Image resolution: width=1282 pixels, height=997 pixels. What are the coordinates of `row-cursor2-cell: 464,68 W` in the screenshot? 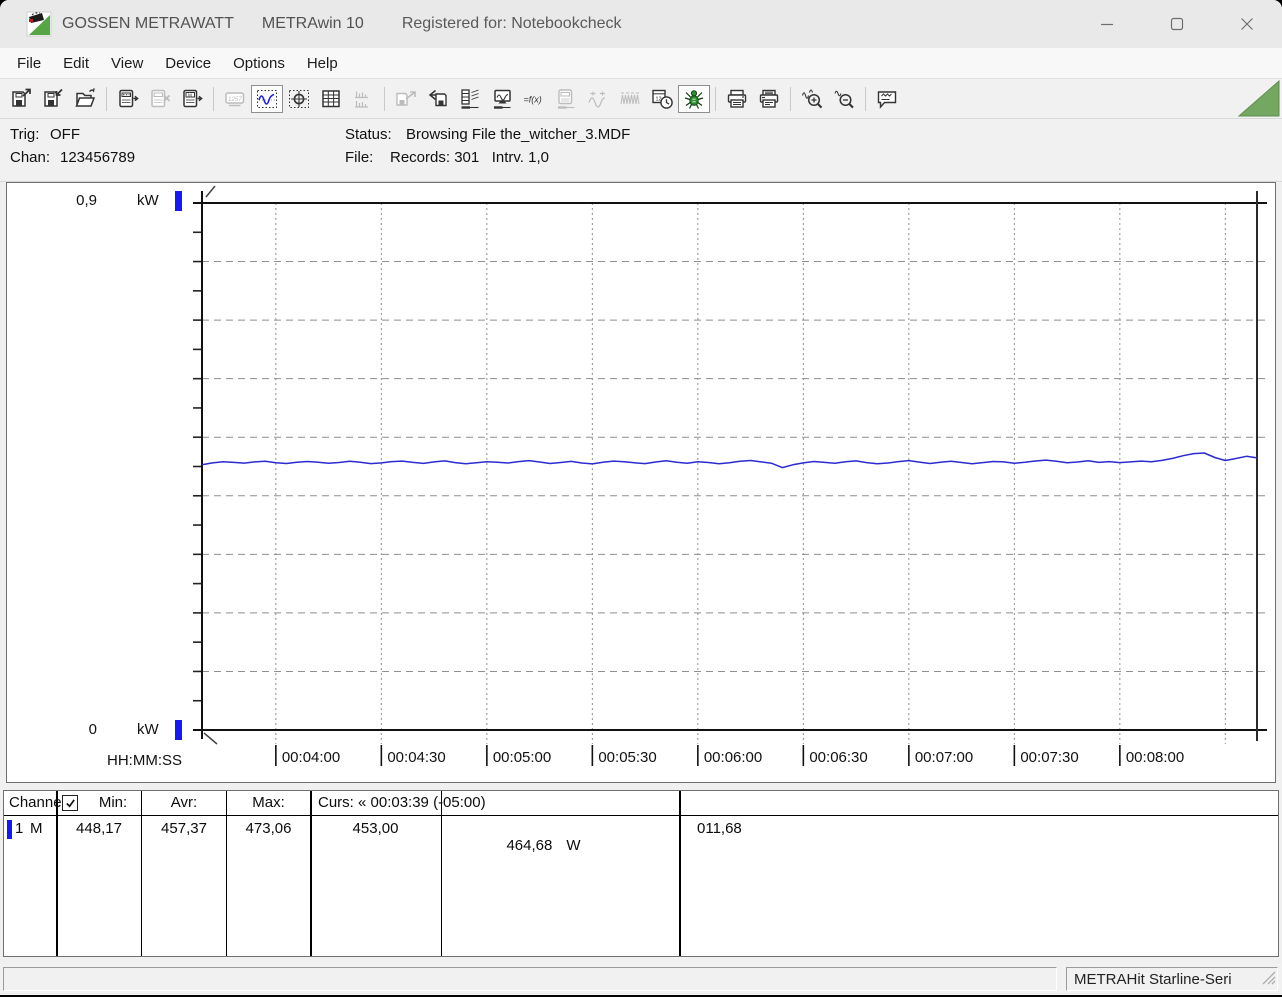 It's located at (531, 845).